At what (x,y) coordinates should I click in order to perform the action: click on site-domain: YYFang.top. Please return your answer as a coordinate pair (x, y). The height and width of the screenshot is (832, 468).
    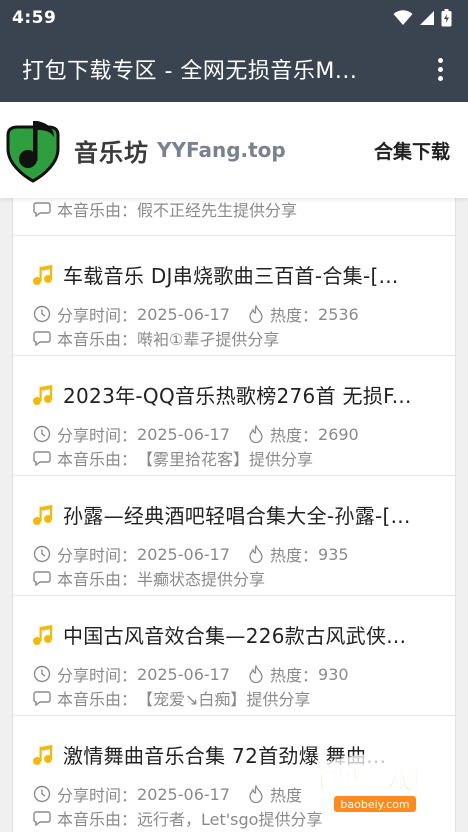
    Looking at the image, I should click on (221, 150).